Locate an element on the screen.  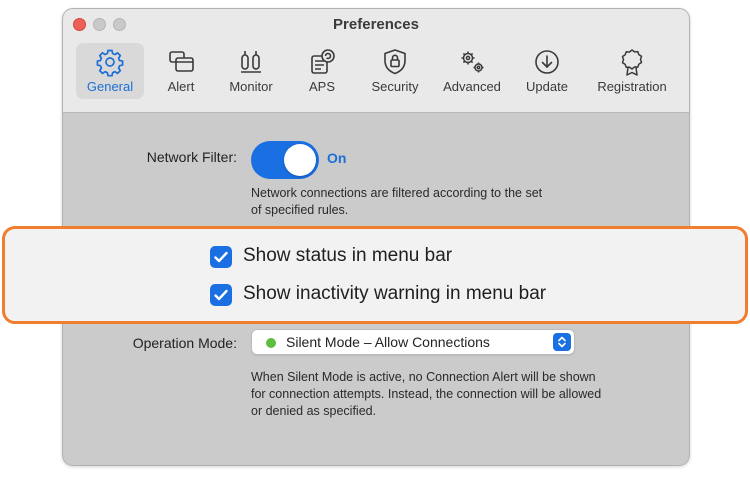
show-inactivity-label: Show inactivity warning in menu bar is located at coordinates (395, 293).